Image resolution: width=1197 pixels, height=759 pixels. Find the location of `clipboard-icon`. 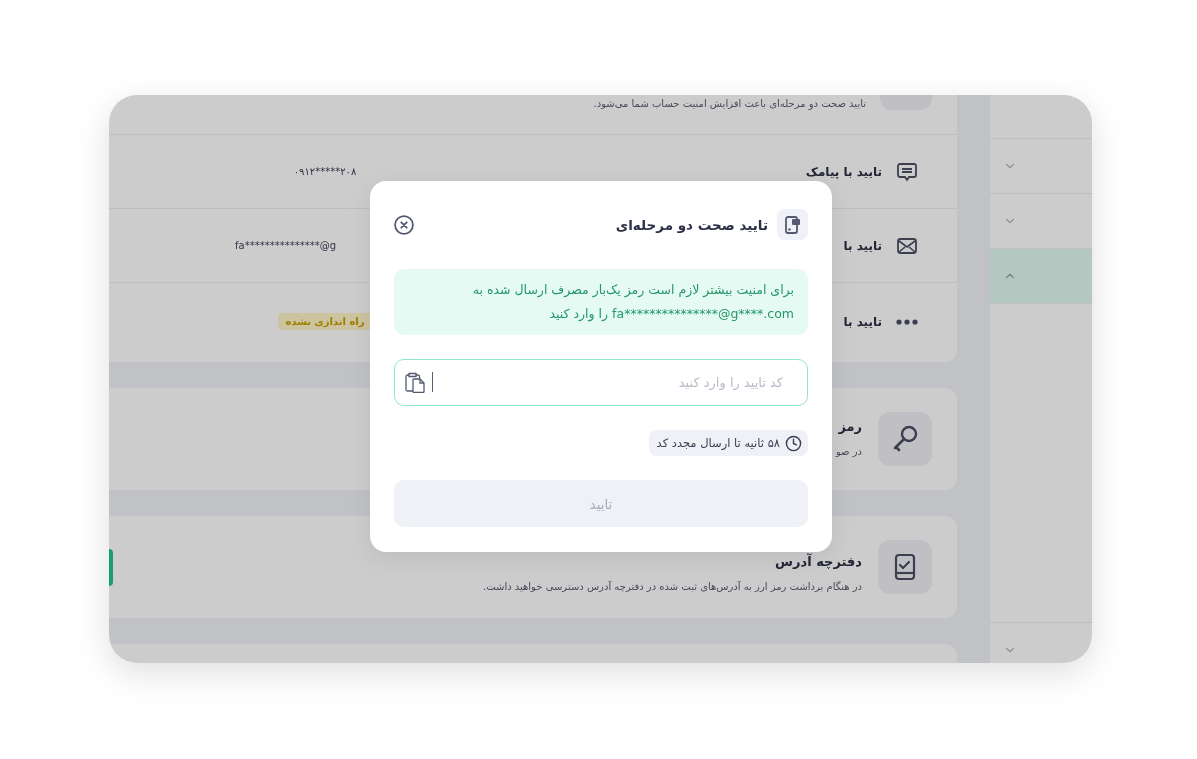

clipboard-icon is located at coordinates (415, 382).